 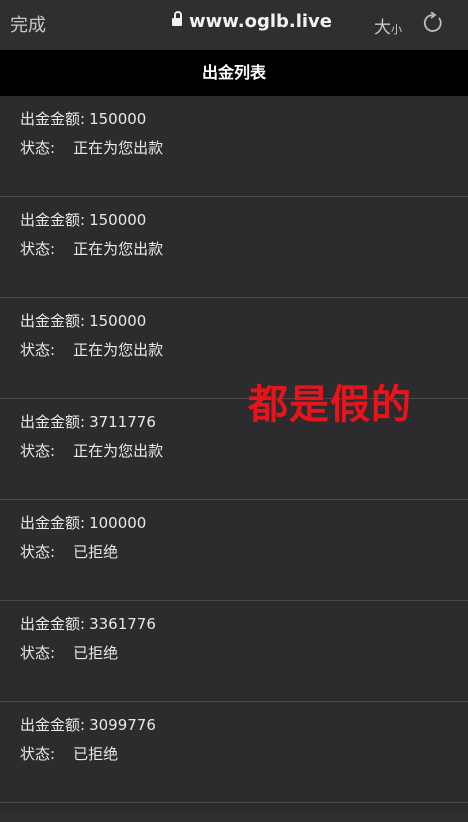 I want to click on text-size-button: 大小, so click(x=388, y=25).